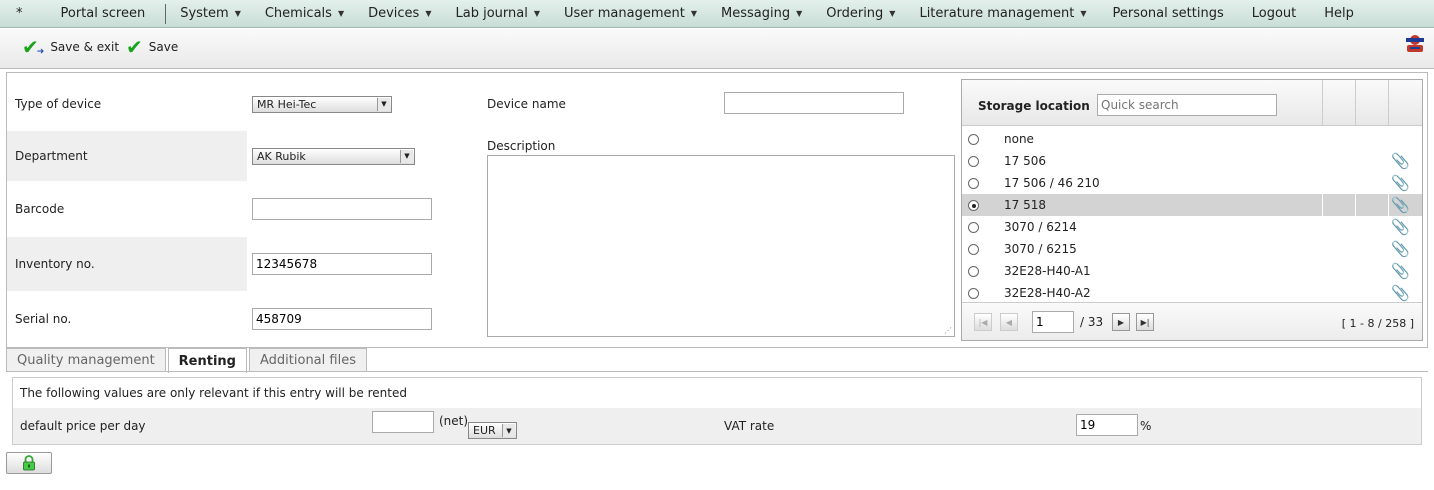 Image resolution: width=1434 pixels, height=490 pixels. I want to click on list-item: 32E28-H40-A1 📎, so click(1192, 271).